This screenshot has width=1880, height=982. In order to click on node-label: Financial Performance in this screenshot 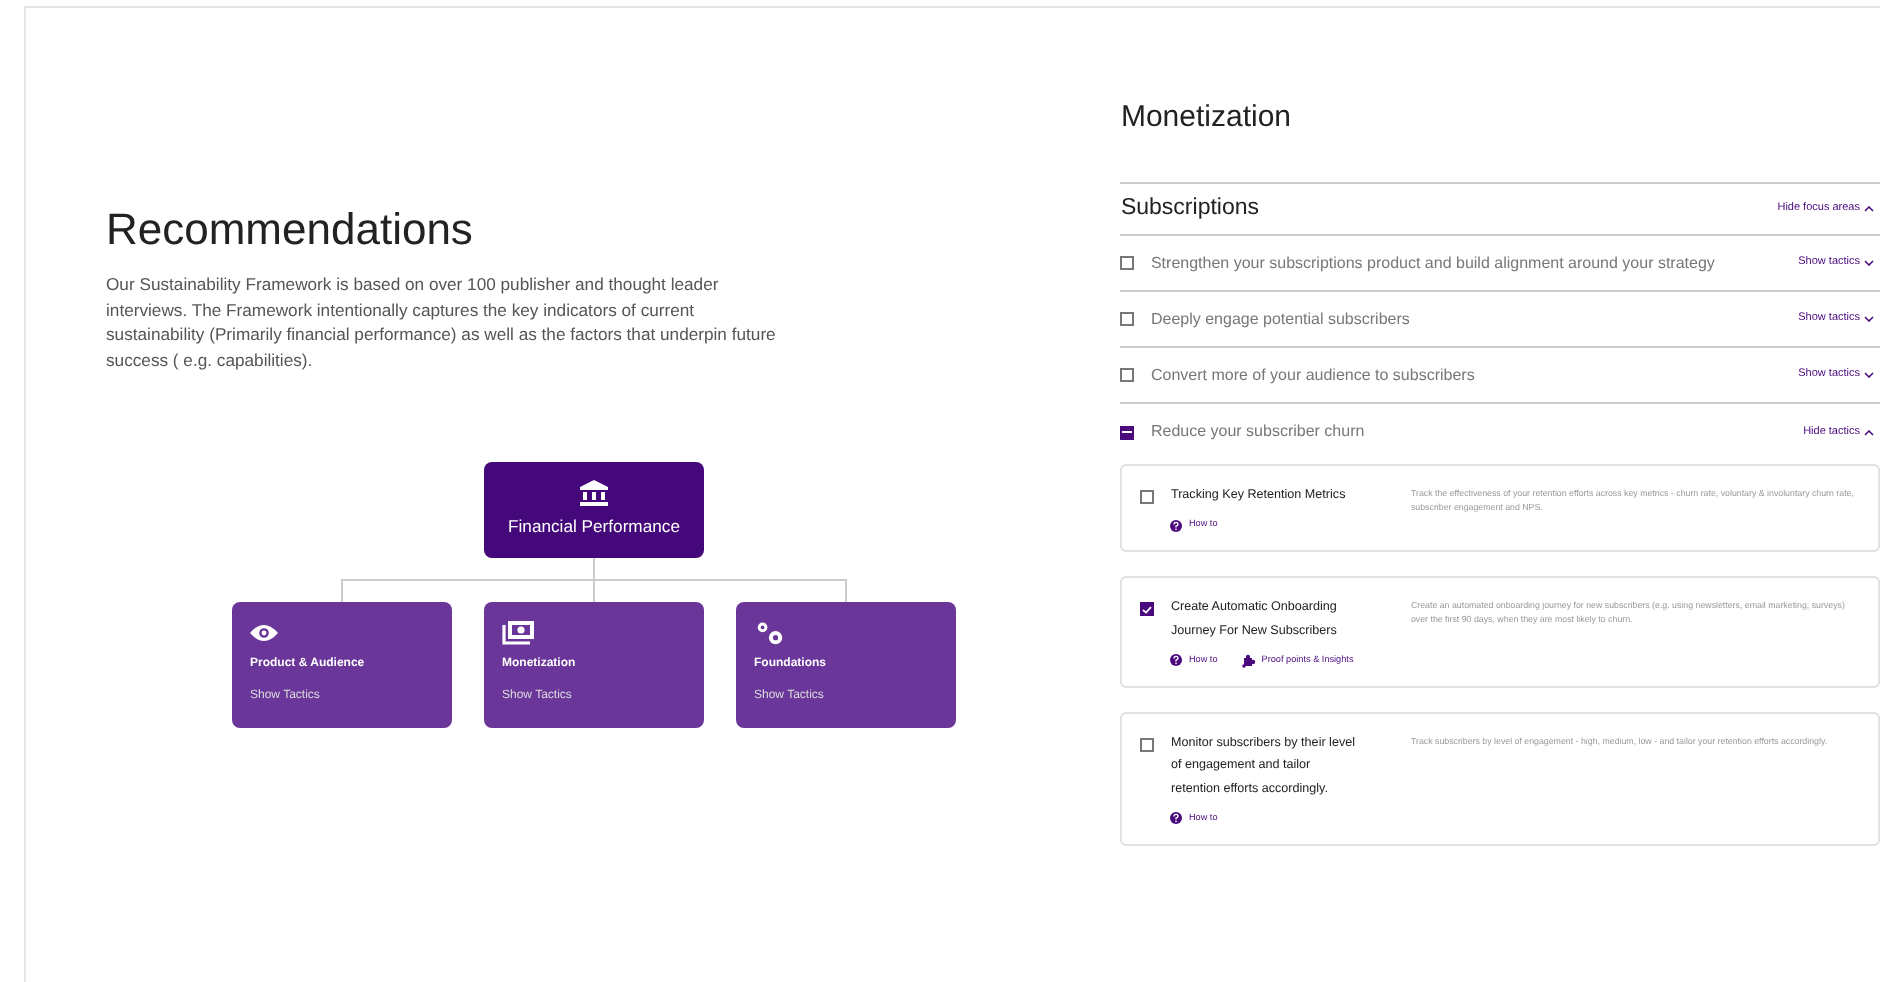, I will do `click(594, 527)`.